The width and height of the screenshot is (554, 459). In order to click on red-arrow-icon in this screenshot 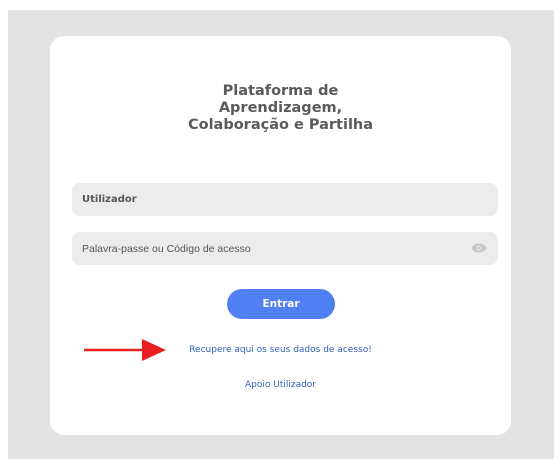, I will do `click(125, 350)`.